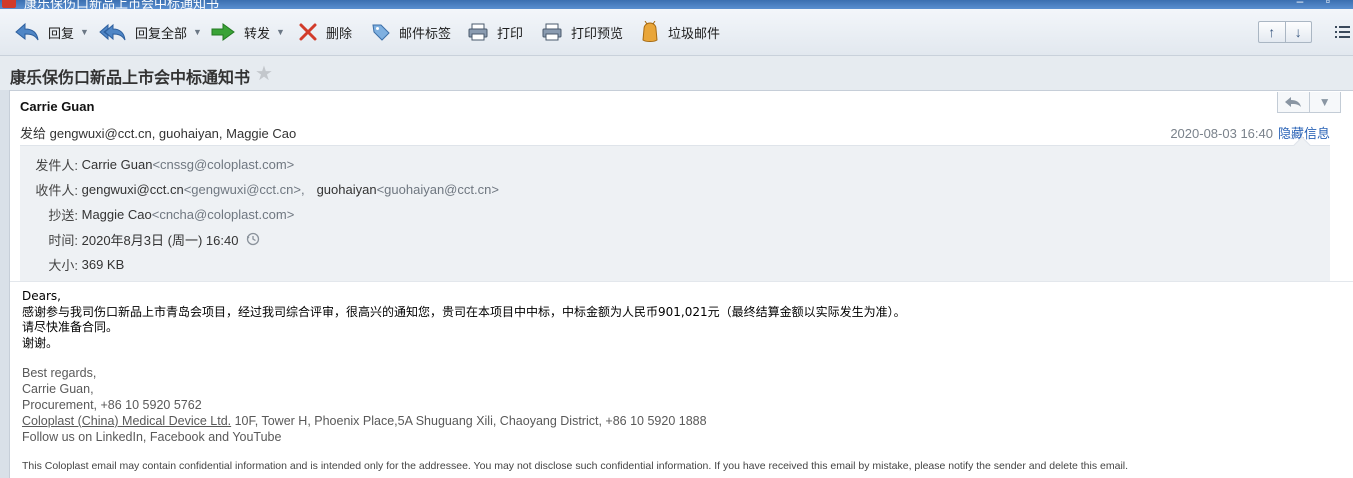 The width and height of the screenshot is (1353, 478). What do you see at coordinates (150, 32) in the screenshot?
I see `reply-all-button: 回复全部 ▼` at bounding box center [150, 32].